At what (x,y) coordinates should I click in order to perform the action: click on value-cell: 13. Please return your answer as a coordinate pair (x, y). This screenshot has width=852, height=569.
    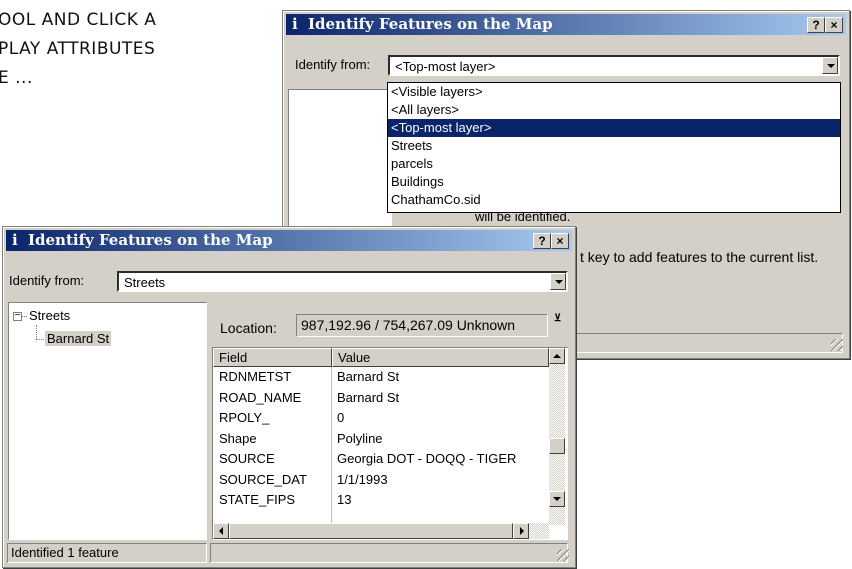
    Looking at the image, I should click on (344, 499).